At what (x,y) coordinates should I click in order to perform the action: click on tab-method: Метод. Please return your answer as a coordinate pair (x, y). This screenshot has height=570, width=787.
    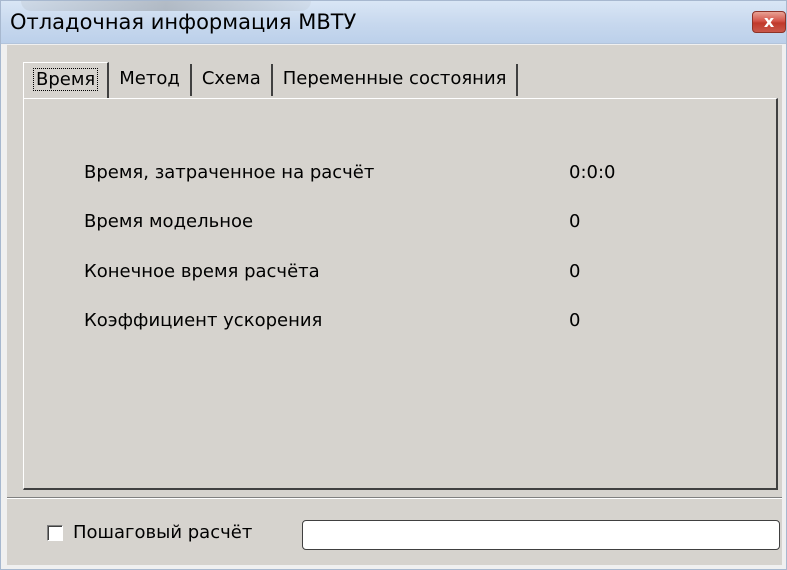
    Looking at the image, I should click on (150, 80).